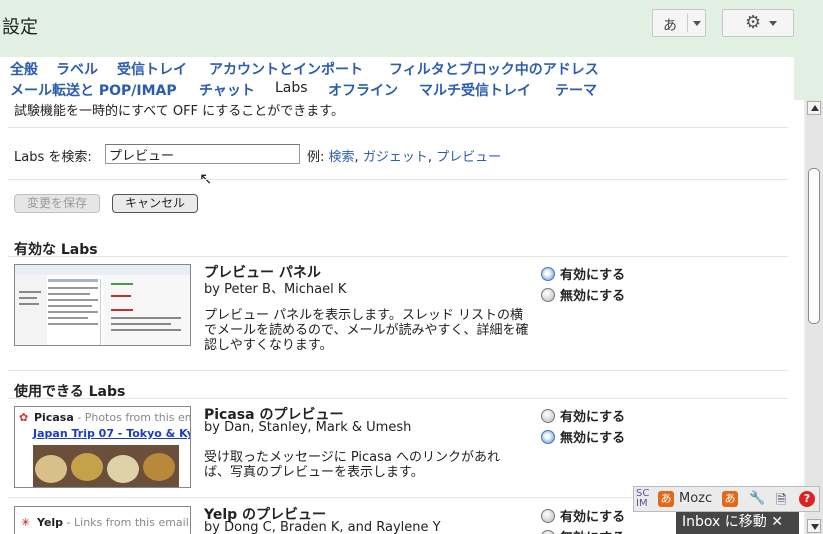 The height and width of the screenshot is (534, 823). Describe the element at coordinates (679, 23) in the screenshot. I see `input-method-button: あ` at that location.